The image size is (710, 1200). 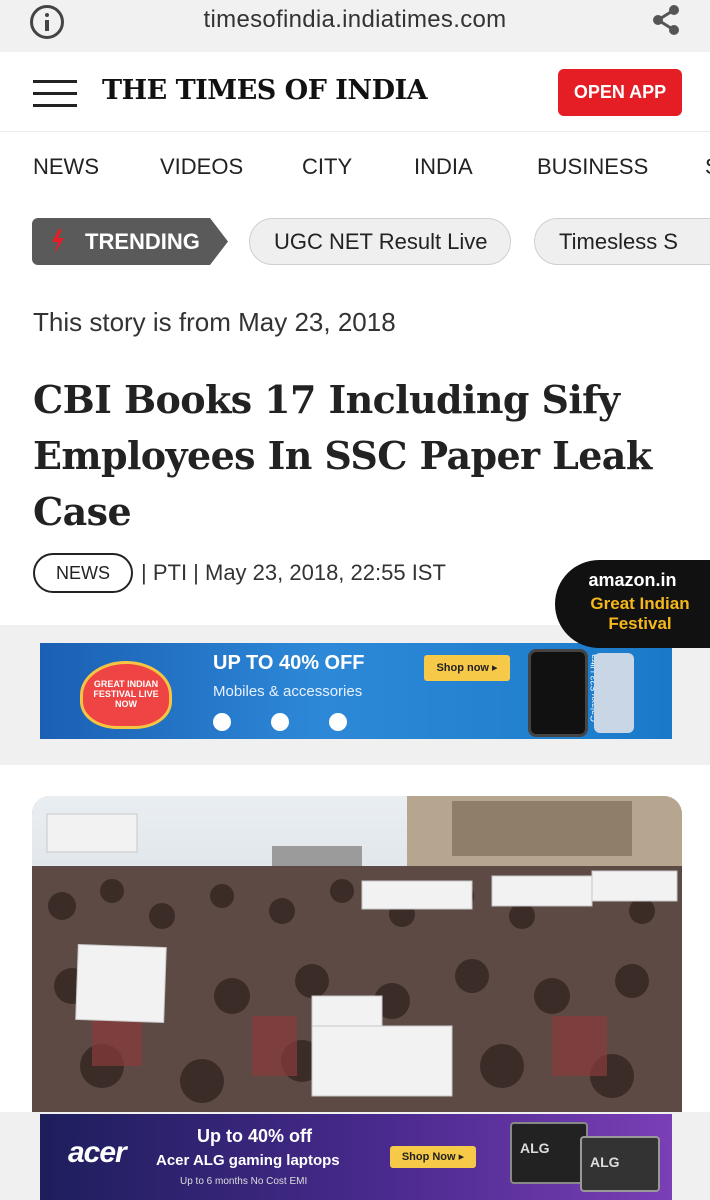 I want to click on nav-item-videos: VIDEOS, so click(x=201, y=167).